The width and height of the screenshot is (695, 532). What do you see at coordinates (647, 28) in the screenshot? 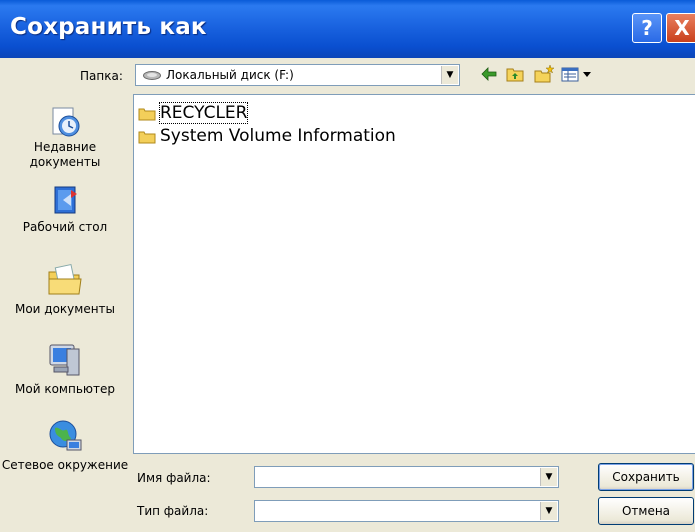
I see `help-button: ?` at bounding box center [647, 28].